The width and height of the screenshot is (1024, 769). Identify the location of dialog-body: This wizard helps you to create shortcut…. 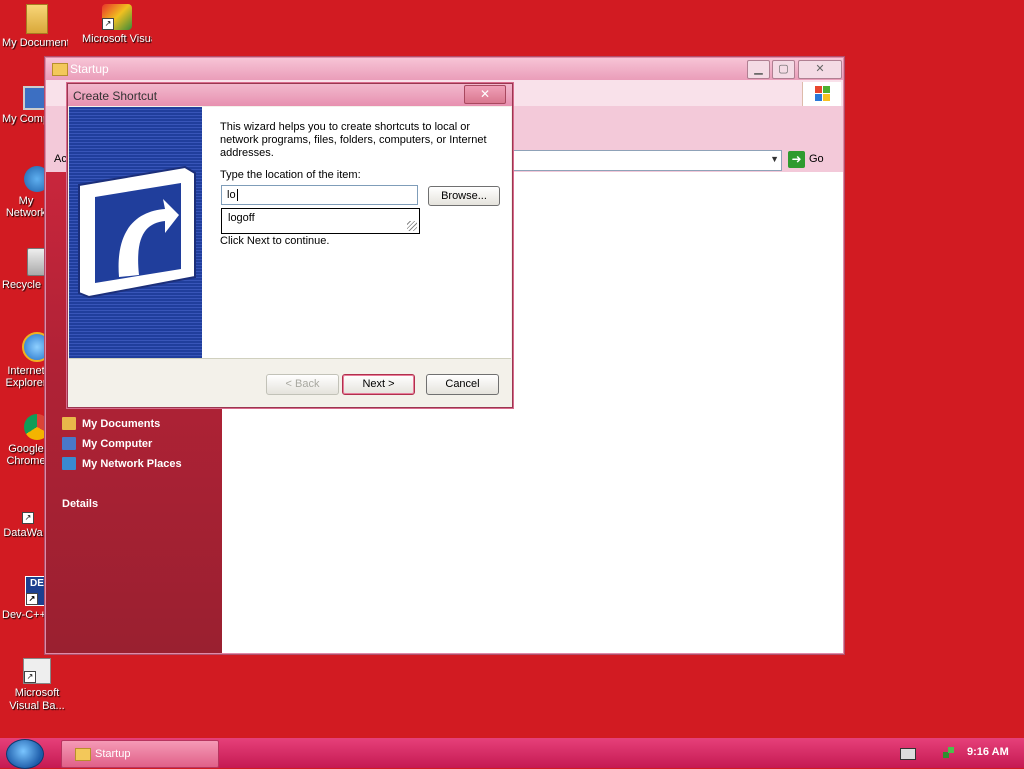
(290, 232).